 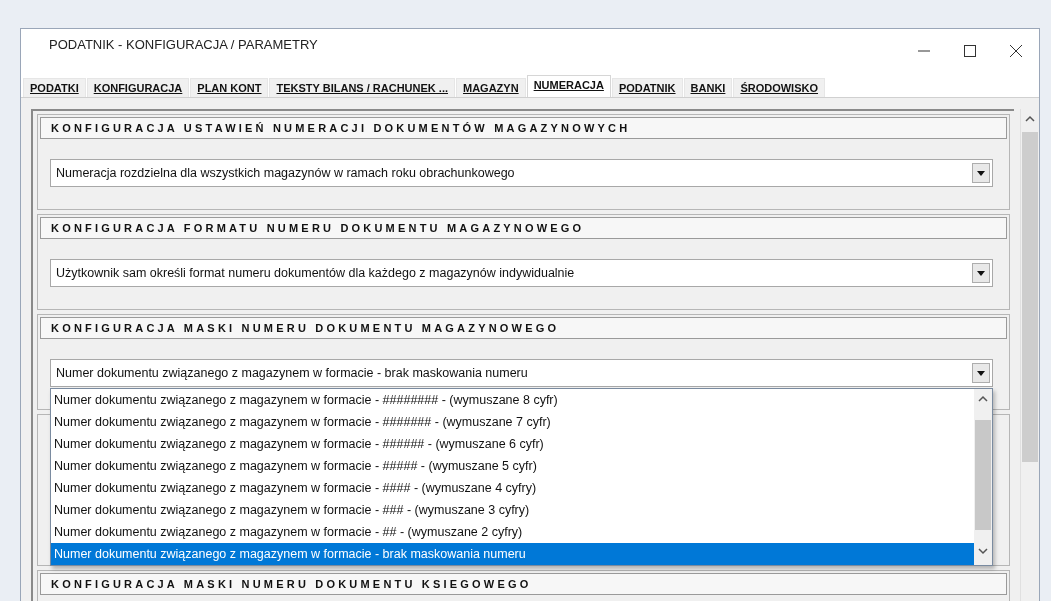 What do you see at coordinates (523, 228) in the screenshot?
I see `section-heading: KONFIGURACJA FORMATU NUMERU DOKUMENTU MAGAZYNOWEGO` at bounding box center [523, 228].